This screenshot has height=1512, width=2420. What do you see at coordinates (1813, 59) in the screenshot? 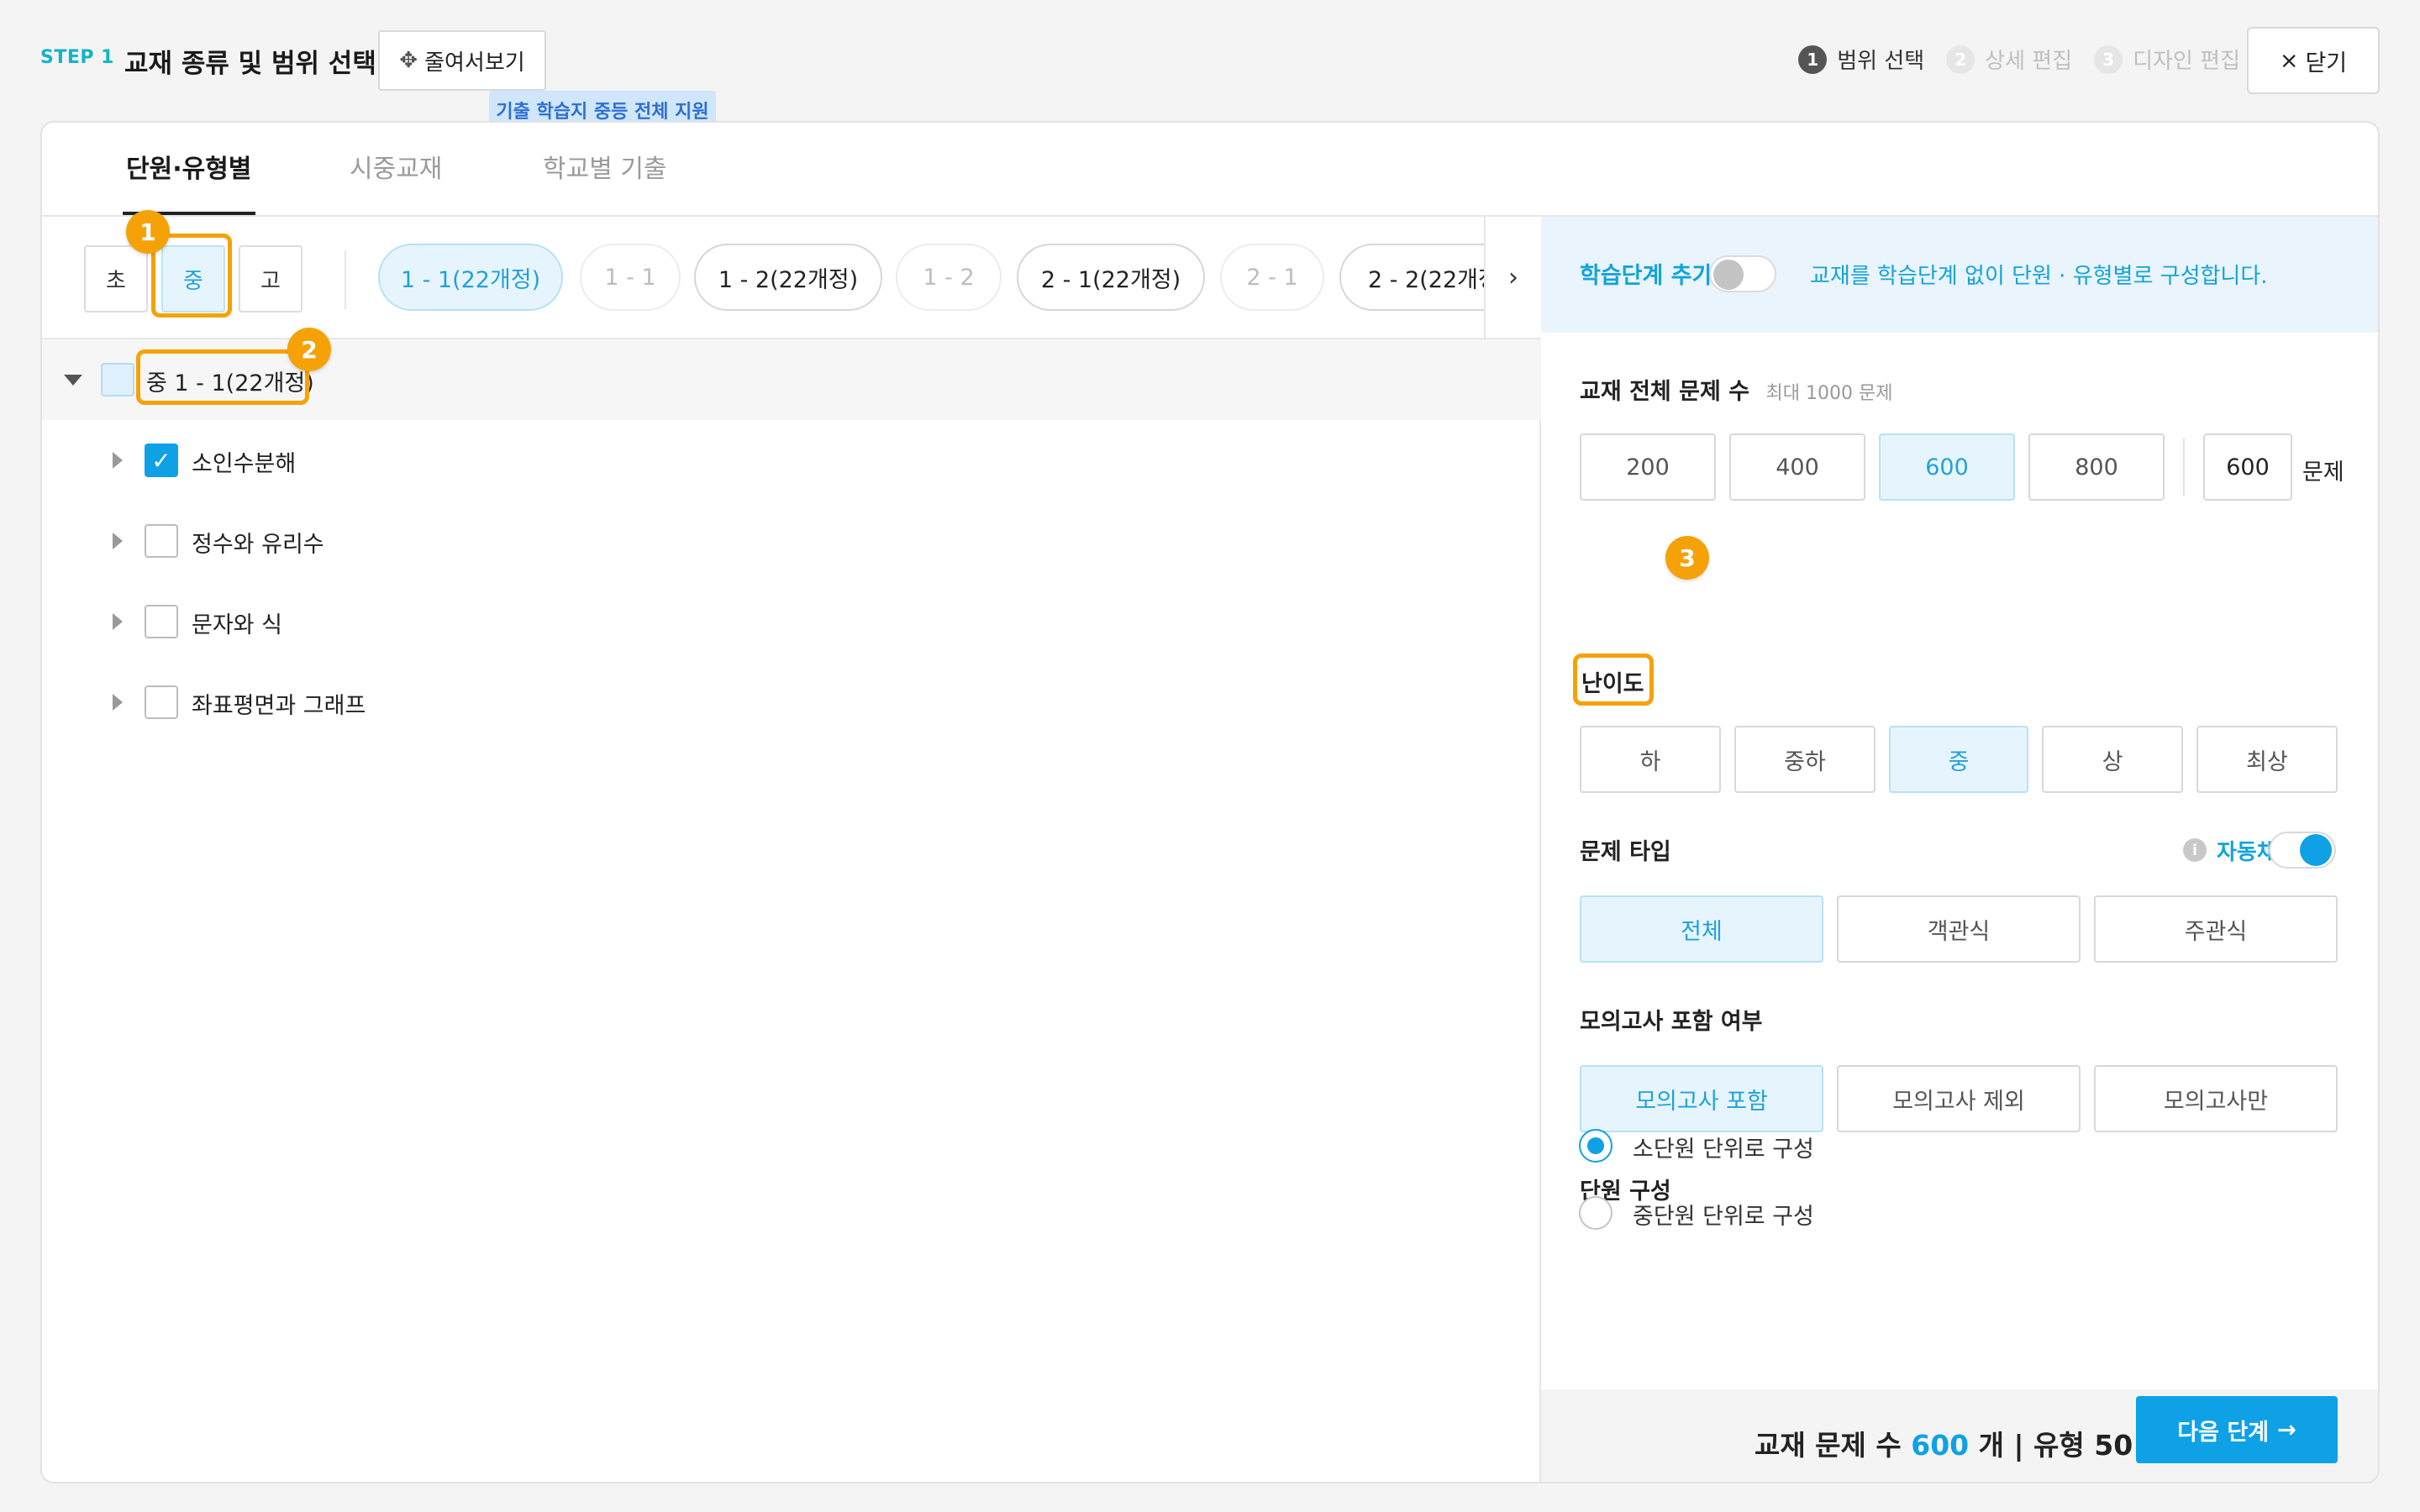
I see `step-number: 1` at bounding box center [1813, 59].